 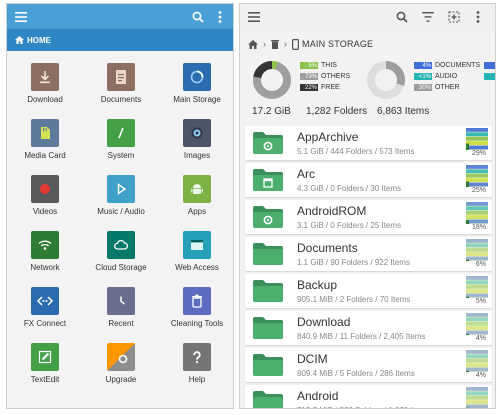 What do you see at coordinates (428, 17) in the screenshot?
I see `filter-icon` at bounding box center [428, 17].